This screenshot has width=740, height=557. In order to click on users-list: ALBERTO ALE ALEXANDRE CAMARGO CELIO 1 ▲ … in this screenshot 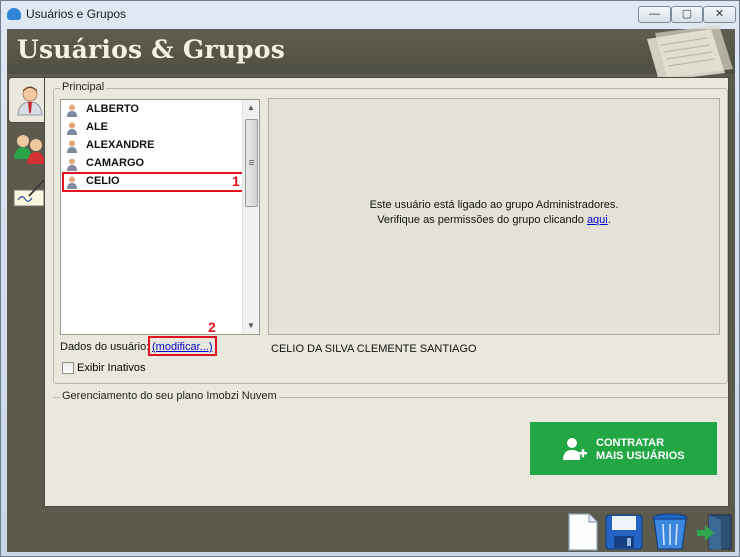, I will do `click(160, 217)`.